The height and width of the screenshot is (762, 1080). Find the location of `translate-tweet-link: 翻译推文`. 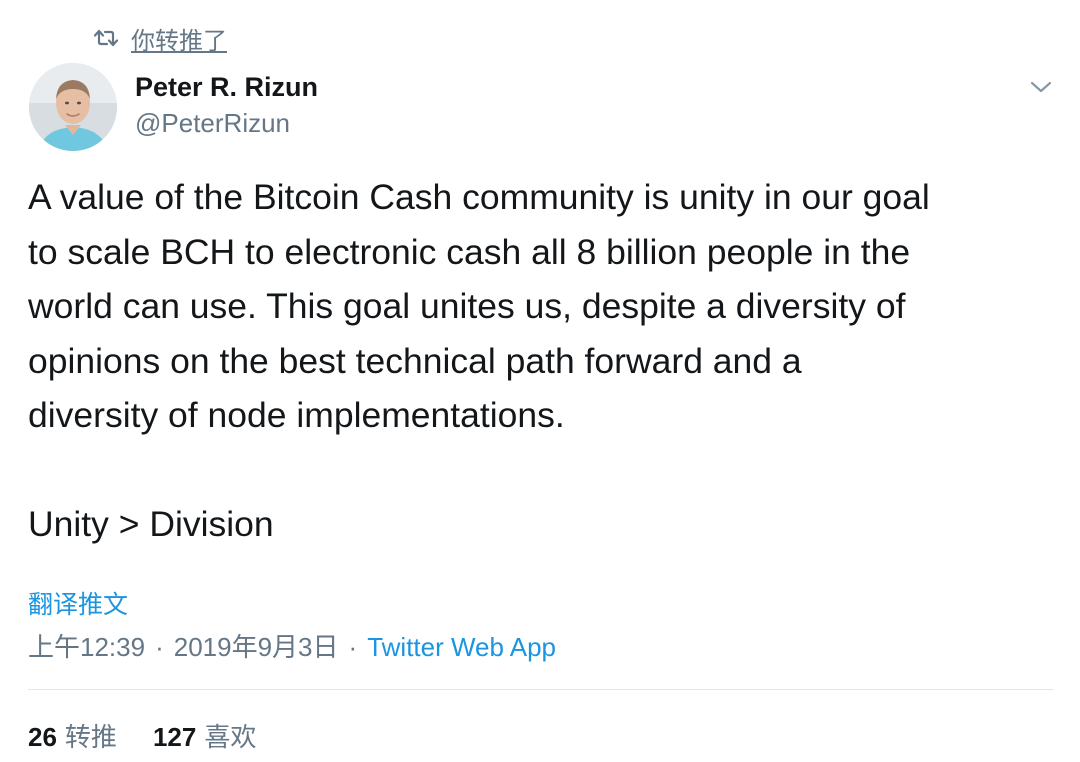

translate-tweet-link: 翻译推文 is located at coordinates (78, 603).